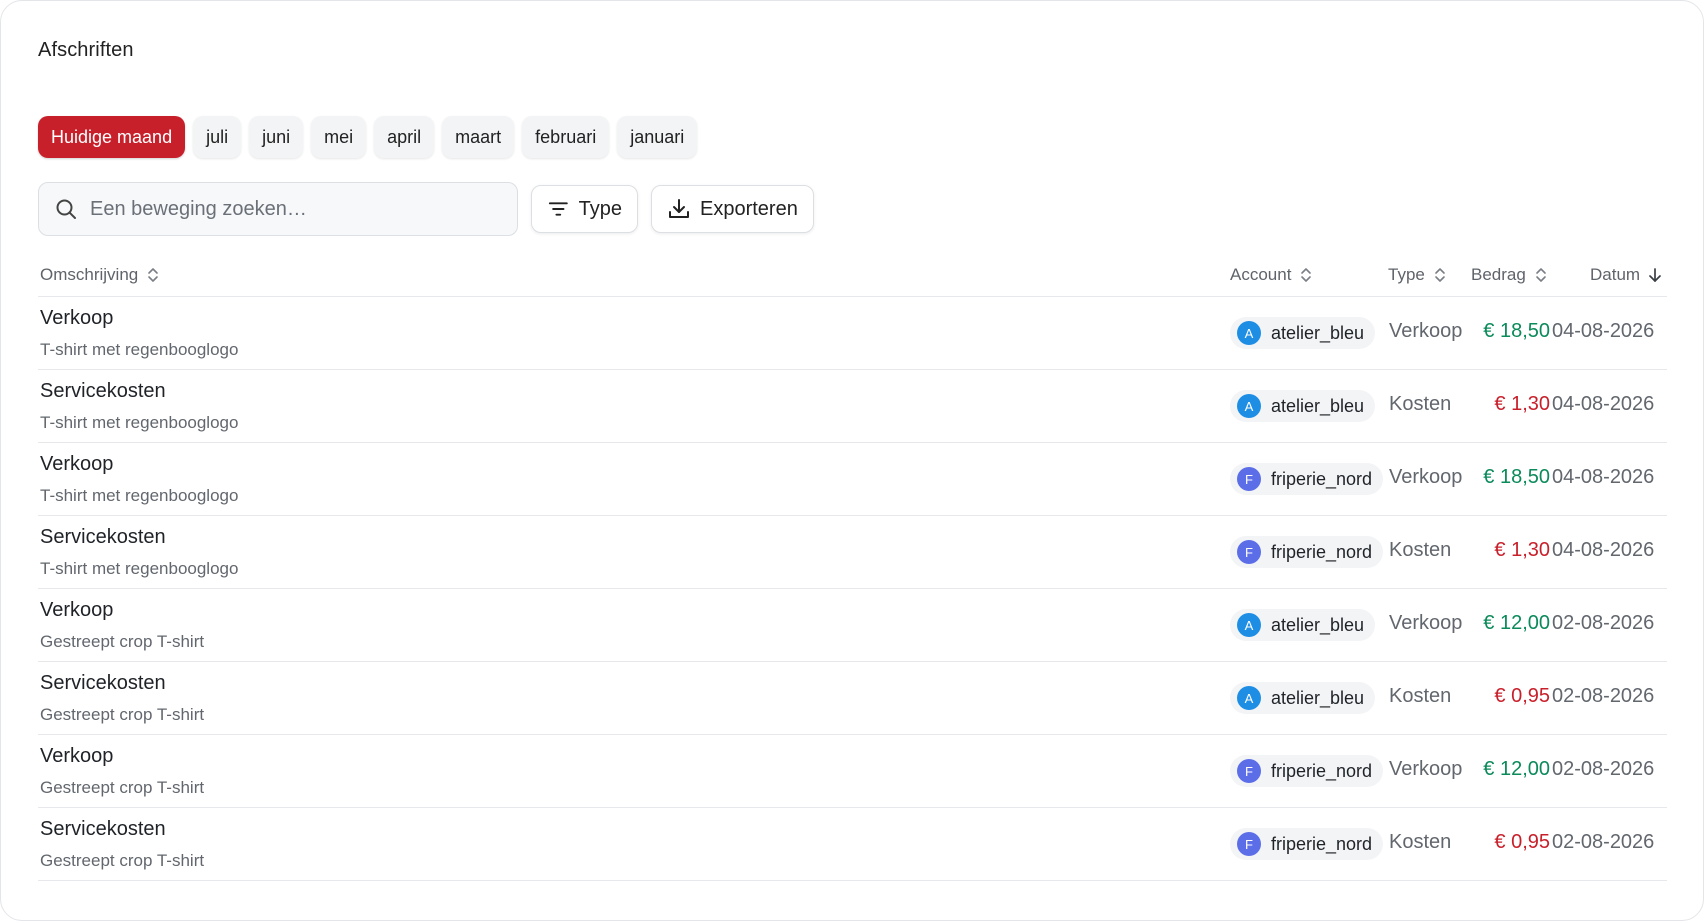  Describe the element at coordinates (657, 137) in the screenshot. I see `month-chip-januari: januari` at that location.